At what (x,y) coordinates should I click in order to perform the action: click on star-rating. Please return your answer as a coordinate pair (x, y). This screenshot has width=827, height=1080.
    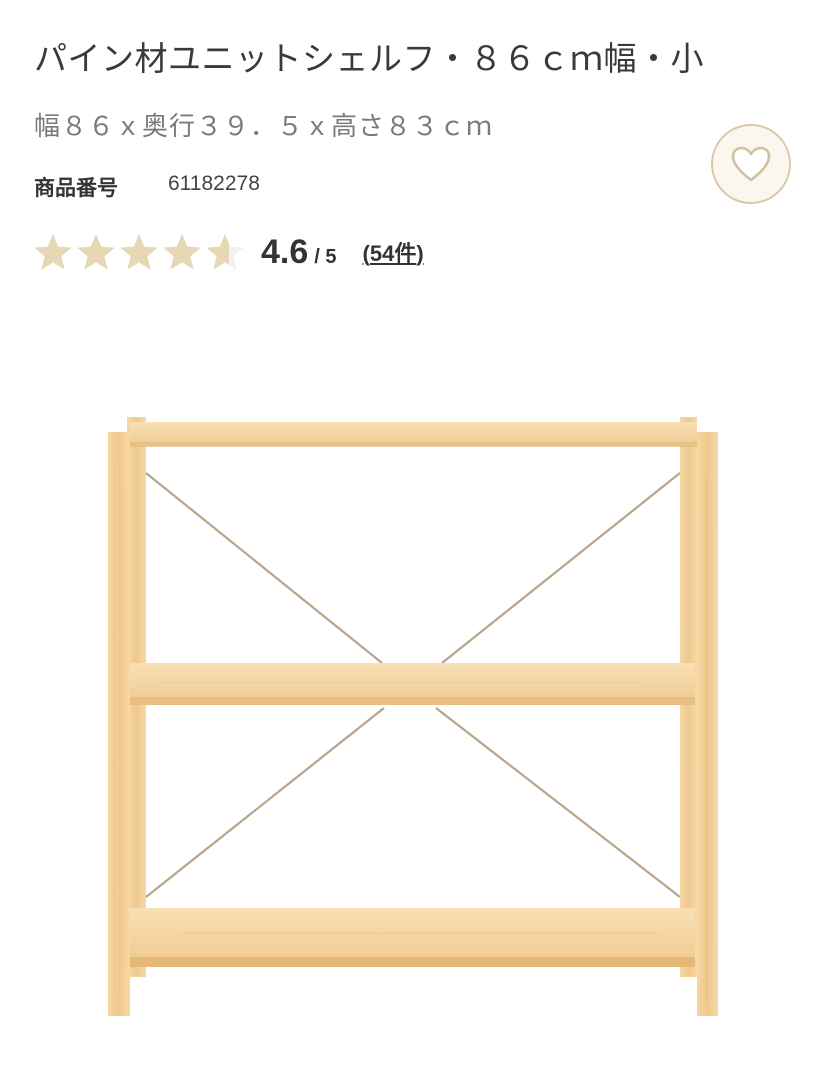
    Looking at the image, I should click on (139, 252).